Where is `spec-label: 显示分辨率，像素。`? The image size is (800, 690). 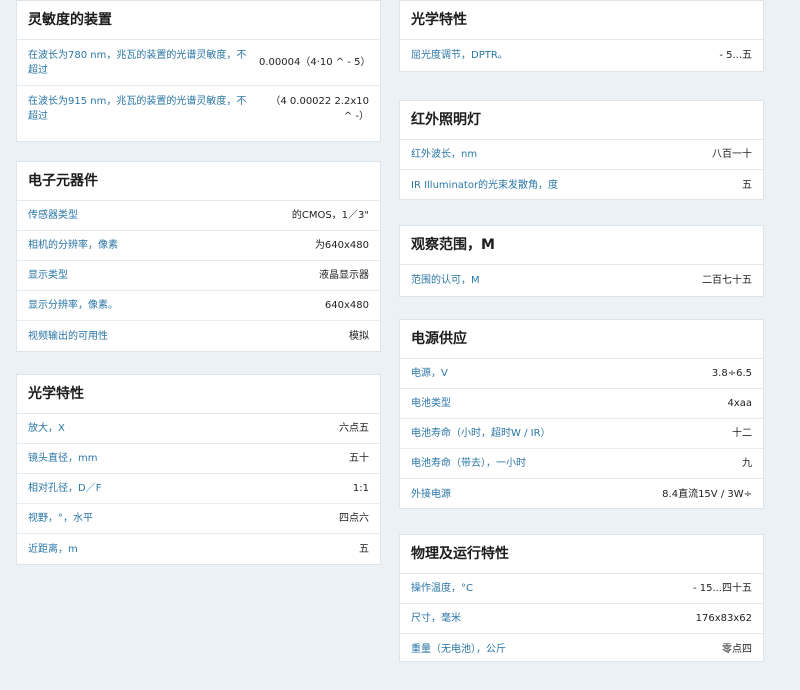 spec-label: 显示分辨率，像素。 is located at coordinates (73, 305).